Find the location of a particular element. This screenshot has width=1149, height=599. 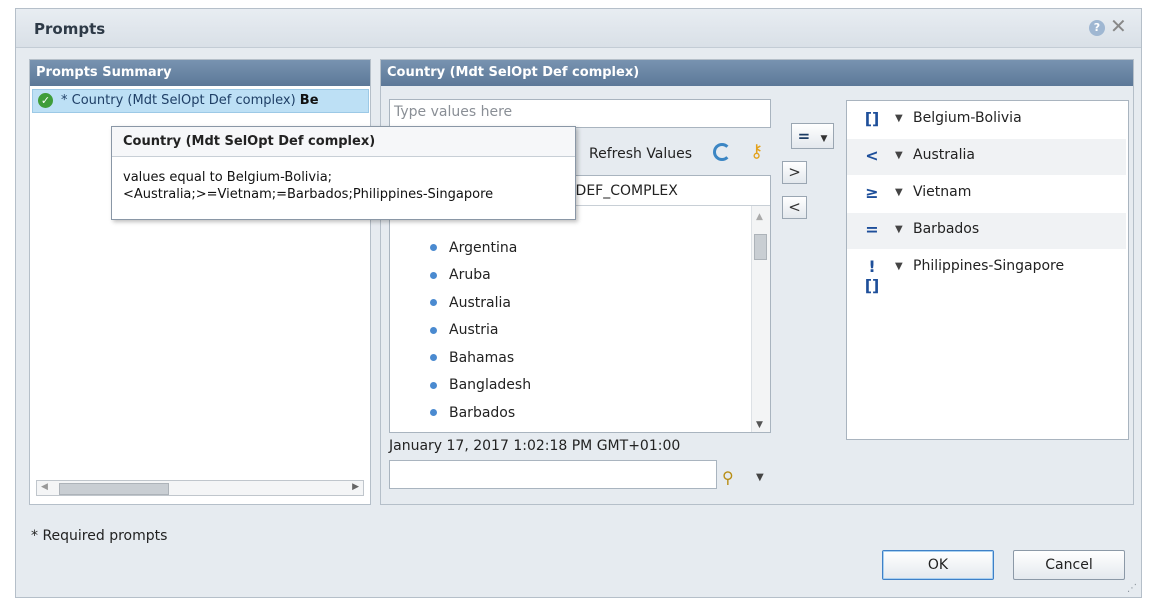

list-item: Austria is located at coordinates (464, 330).